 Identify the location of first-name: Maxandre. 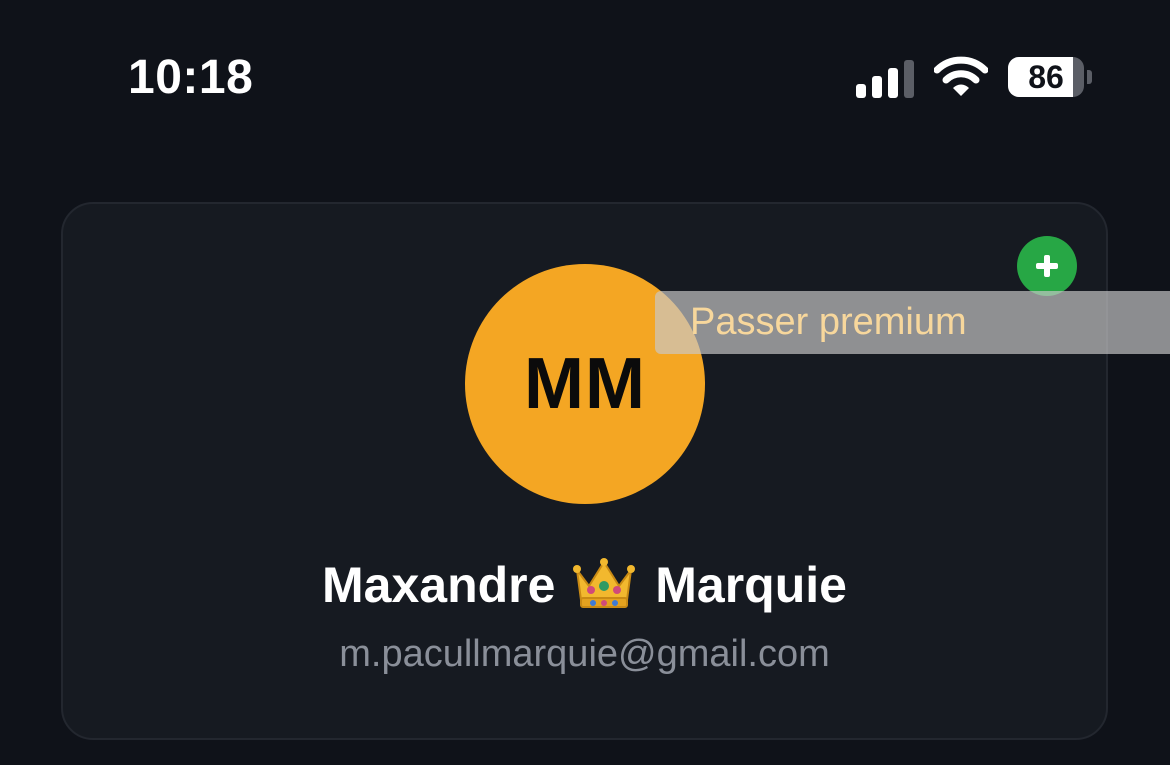
(439, 585).